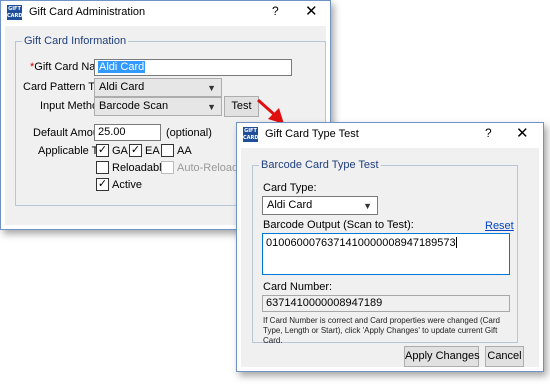 Image resolution: width=550 pixels, height=386 pixels. What do you see at coordinates (338, 225) in the screenshot?
I see `barcode-output-label: Barcode Output (Scan to Test):` at bounding box center [338, 225].